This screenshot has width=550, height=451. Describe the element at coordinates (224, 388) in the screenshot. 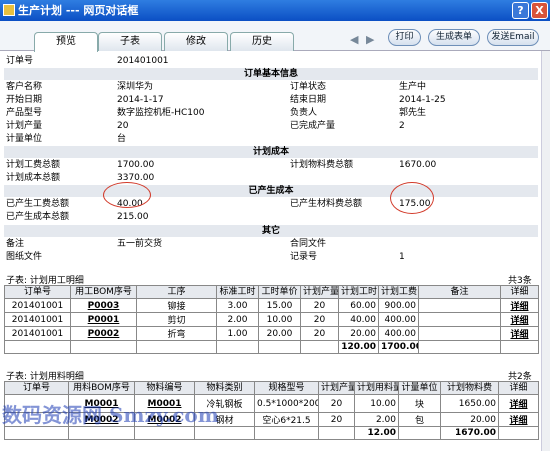

I see `column-header: 物料类别` at that location.